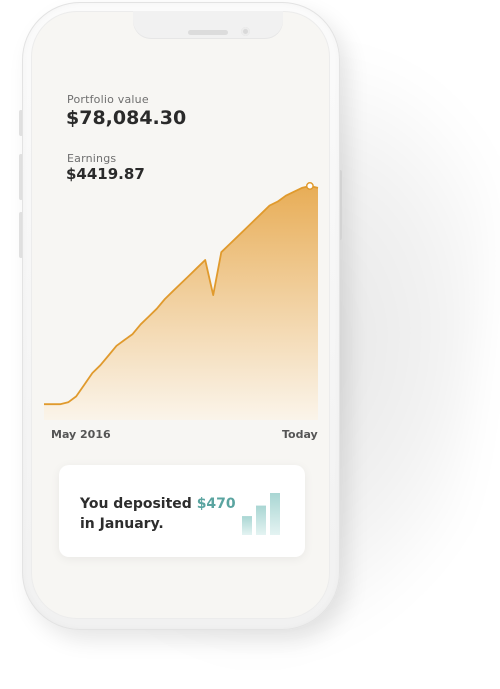  I want to click on earnings-label: Earnings, so click(92, 158).